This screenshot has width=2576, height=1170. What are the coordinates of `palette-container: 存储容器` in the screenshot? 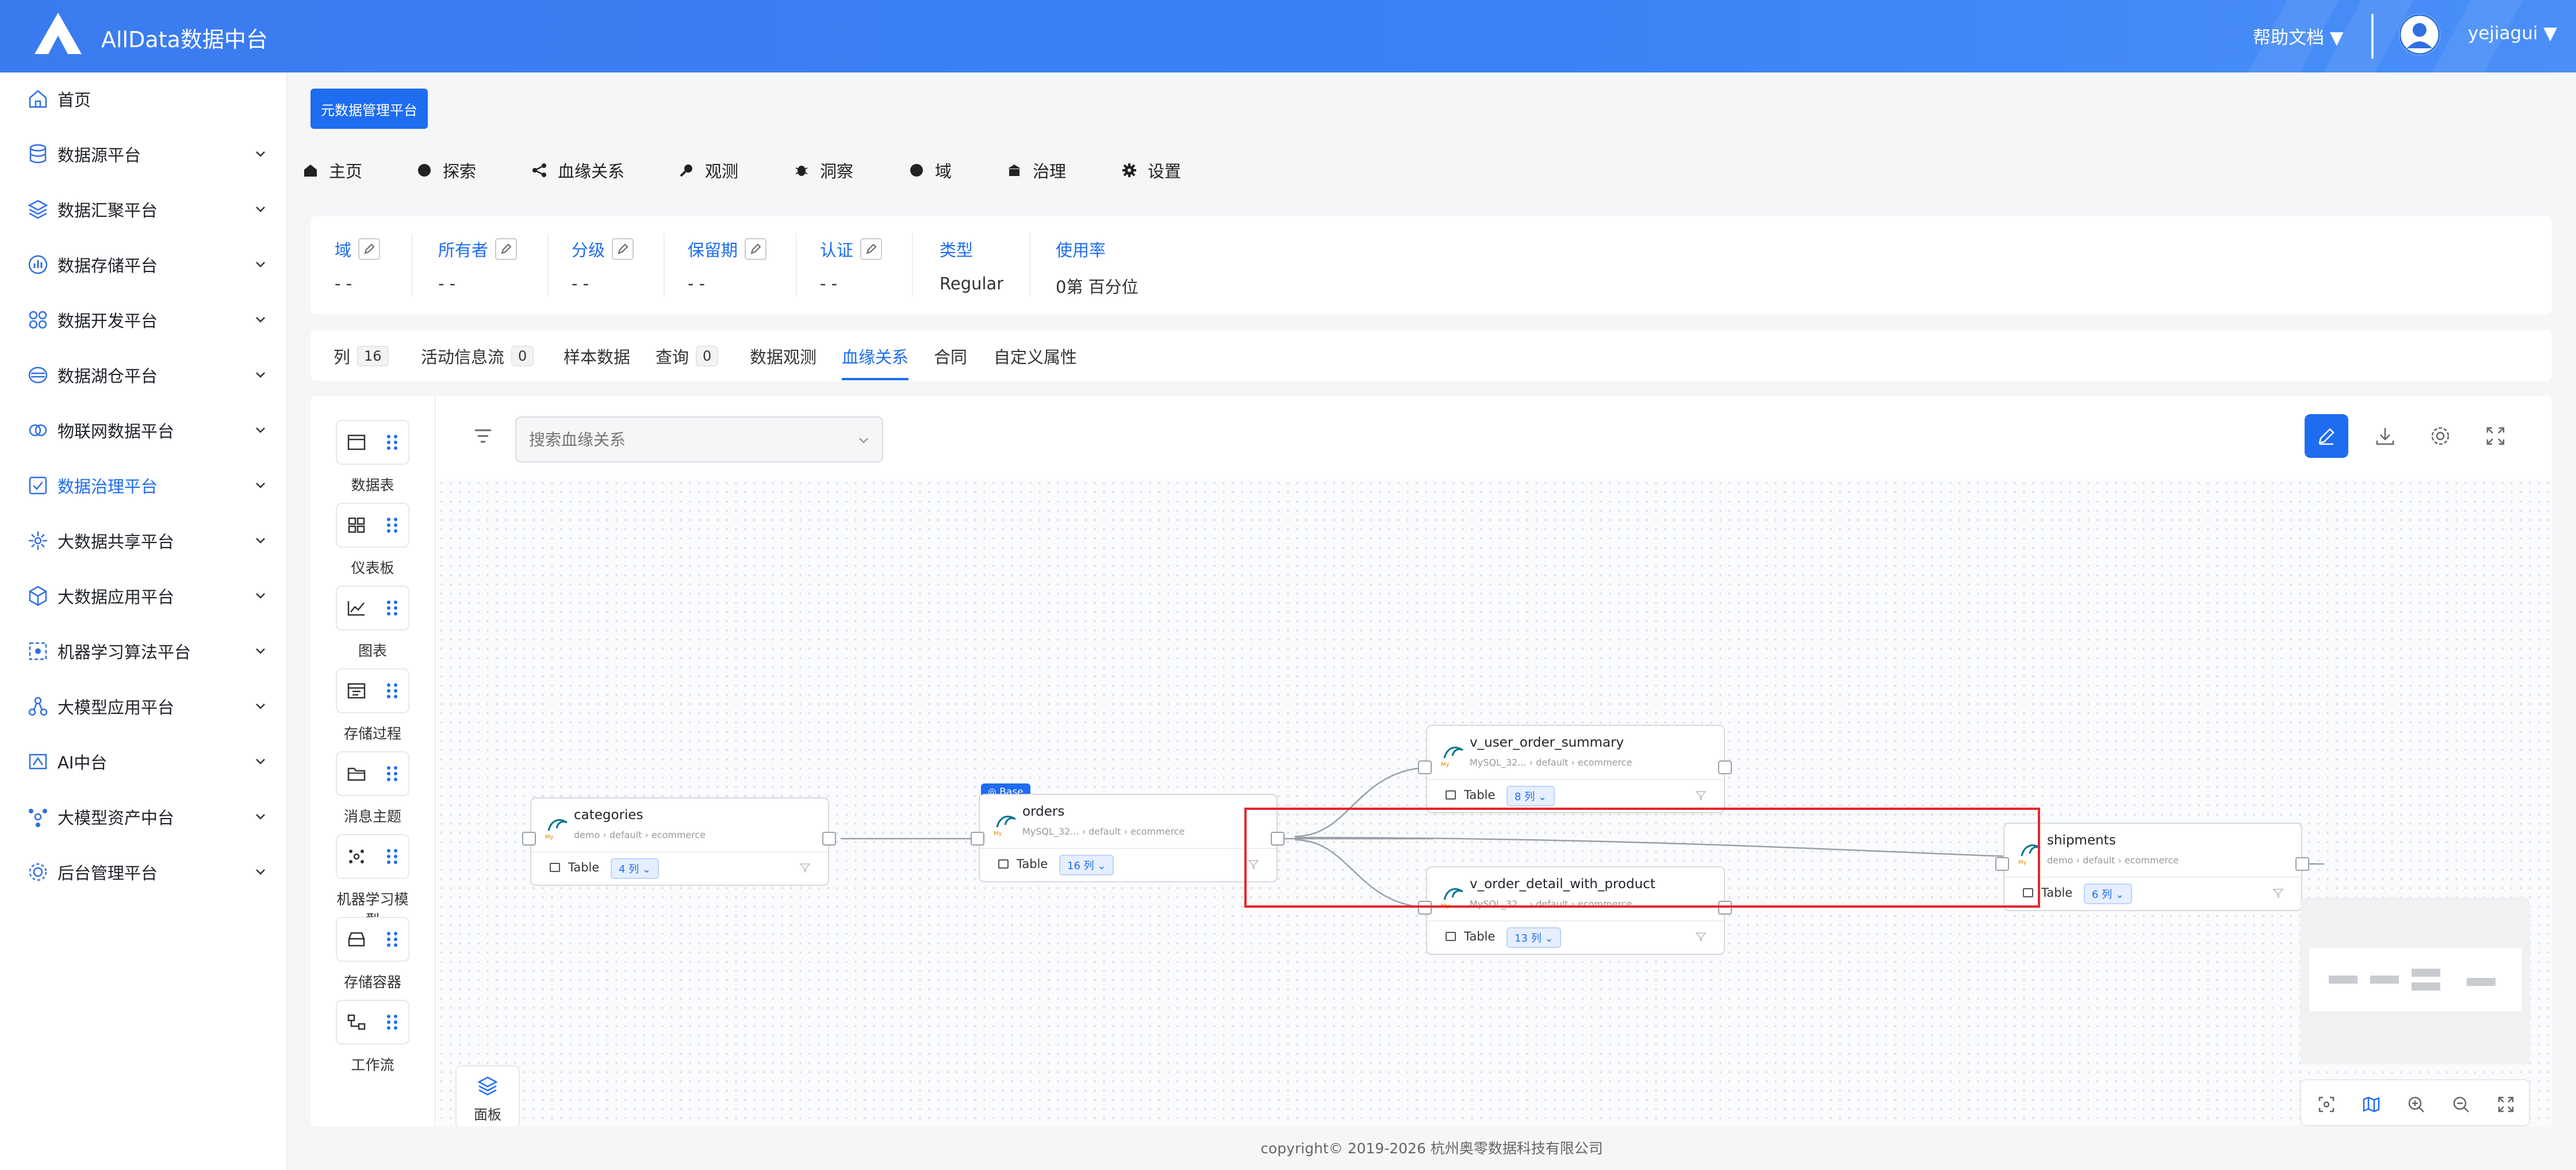 It's located at (372, 954).